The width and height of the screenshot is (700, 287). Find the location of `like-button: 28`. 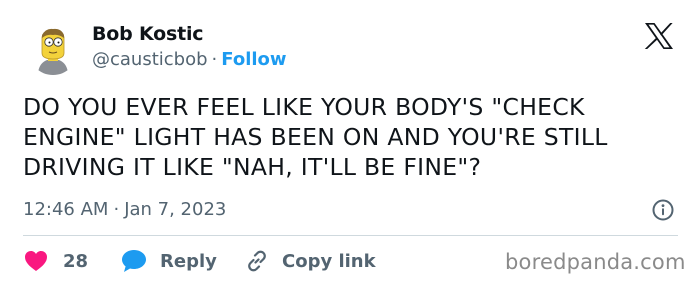

like-button: 28 is located at coordinates (56, 261).